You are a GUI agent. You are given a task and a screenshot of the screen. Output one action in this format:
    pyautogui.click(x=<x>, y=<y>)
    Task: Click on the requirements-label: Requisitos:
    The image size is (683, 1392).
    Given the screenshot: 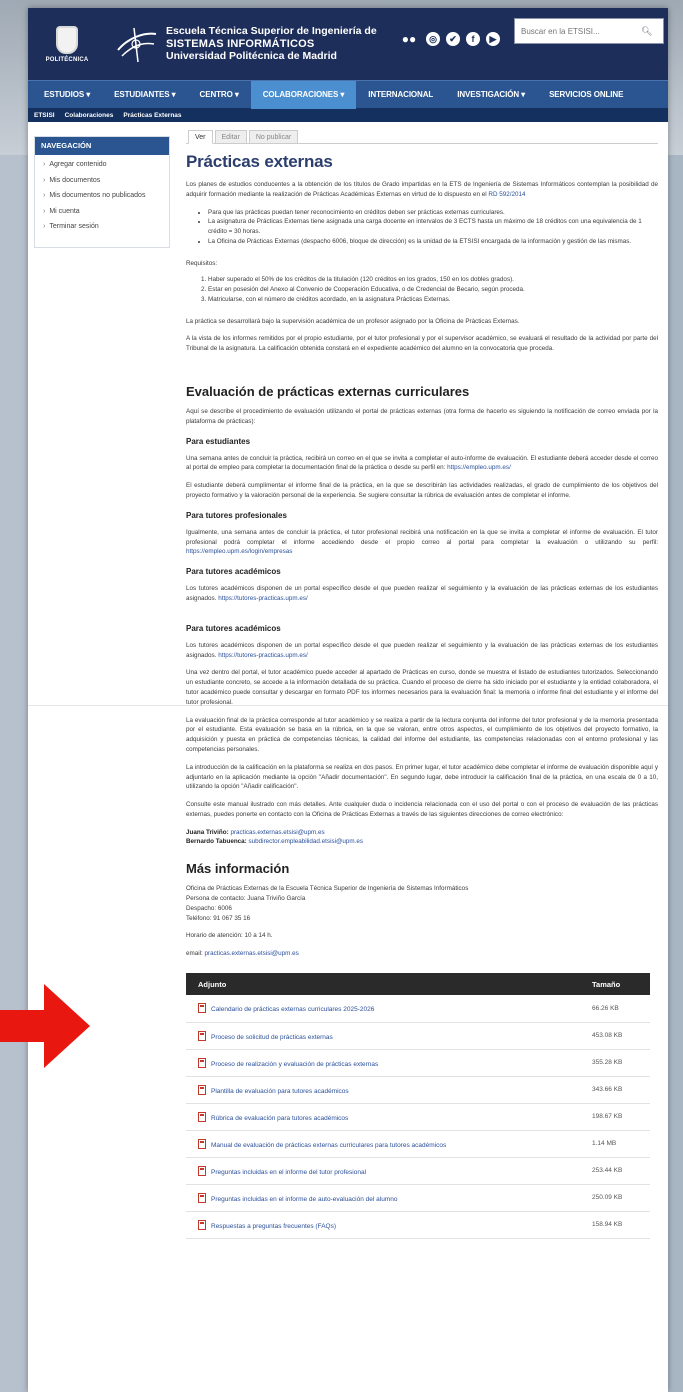 What is the action you would take?
    pyautogui.click(x=202, y=263)
    